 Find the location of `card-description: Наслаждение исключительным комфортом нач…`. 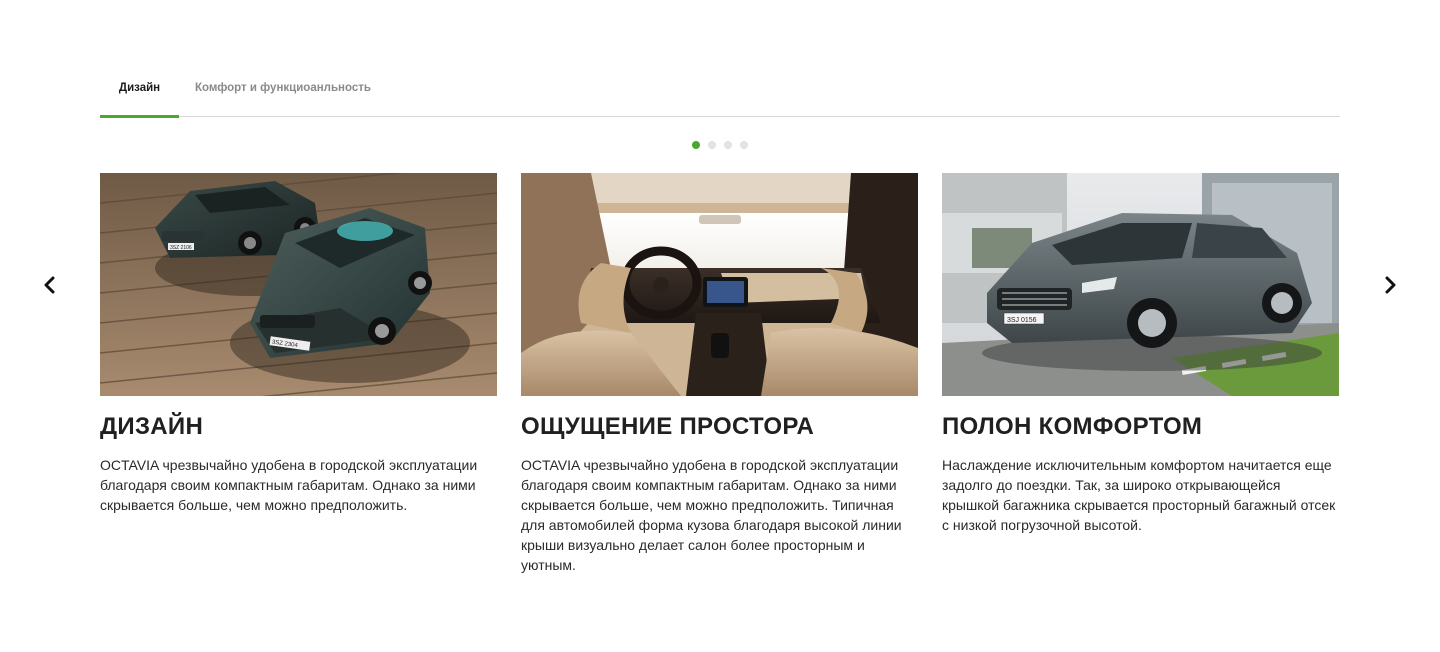

card-description: Наслаждение исключительным комфортом нач… is located at coordinates (1139, 495).